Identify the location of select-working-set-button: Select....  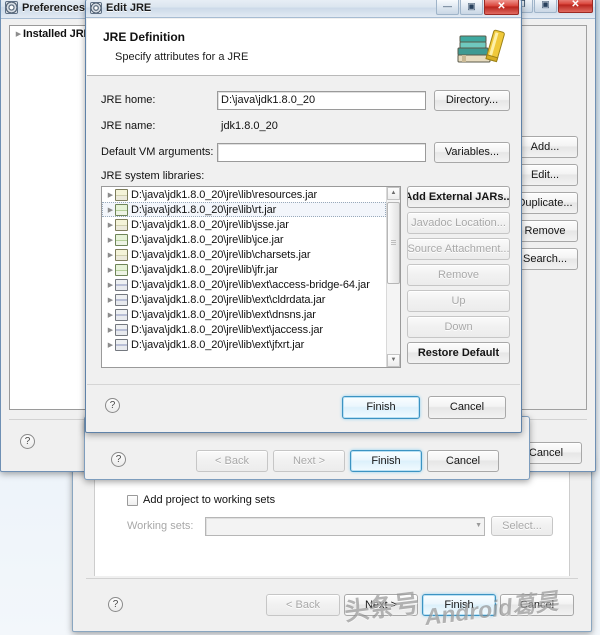
(522, 526).